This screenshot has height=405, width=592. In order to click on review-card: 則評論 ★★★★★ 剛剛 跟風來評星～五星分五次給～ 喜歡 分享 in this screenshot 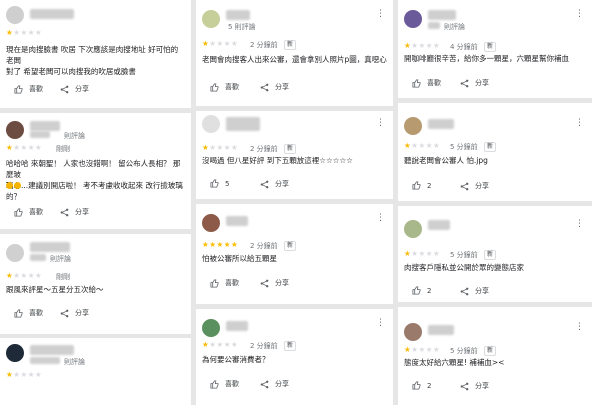, I will do `click(95, 284)`.